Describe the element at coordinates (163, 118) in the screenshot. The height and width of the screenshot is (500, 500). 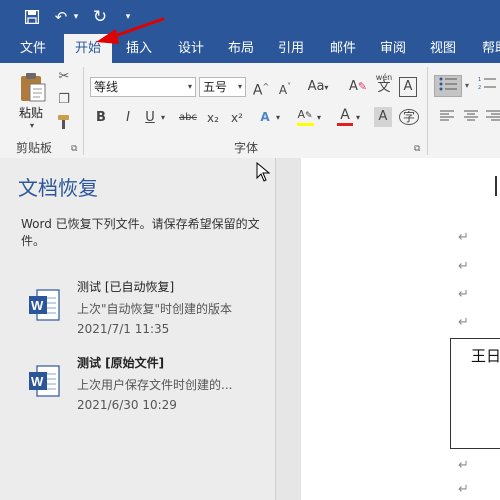
I see `underline-dropdown-icon: ▾` at that location.